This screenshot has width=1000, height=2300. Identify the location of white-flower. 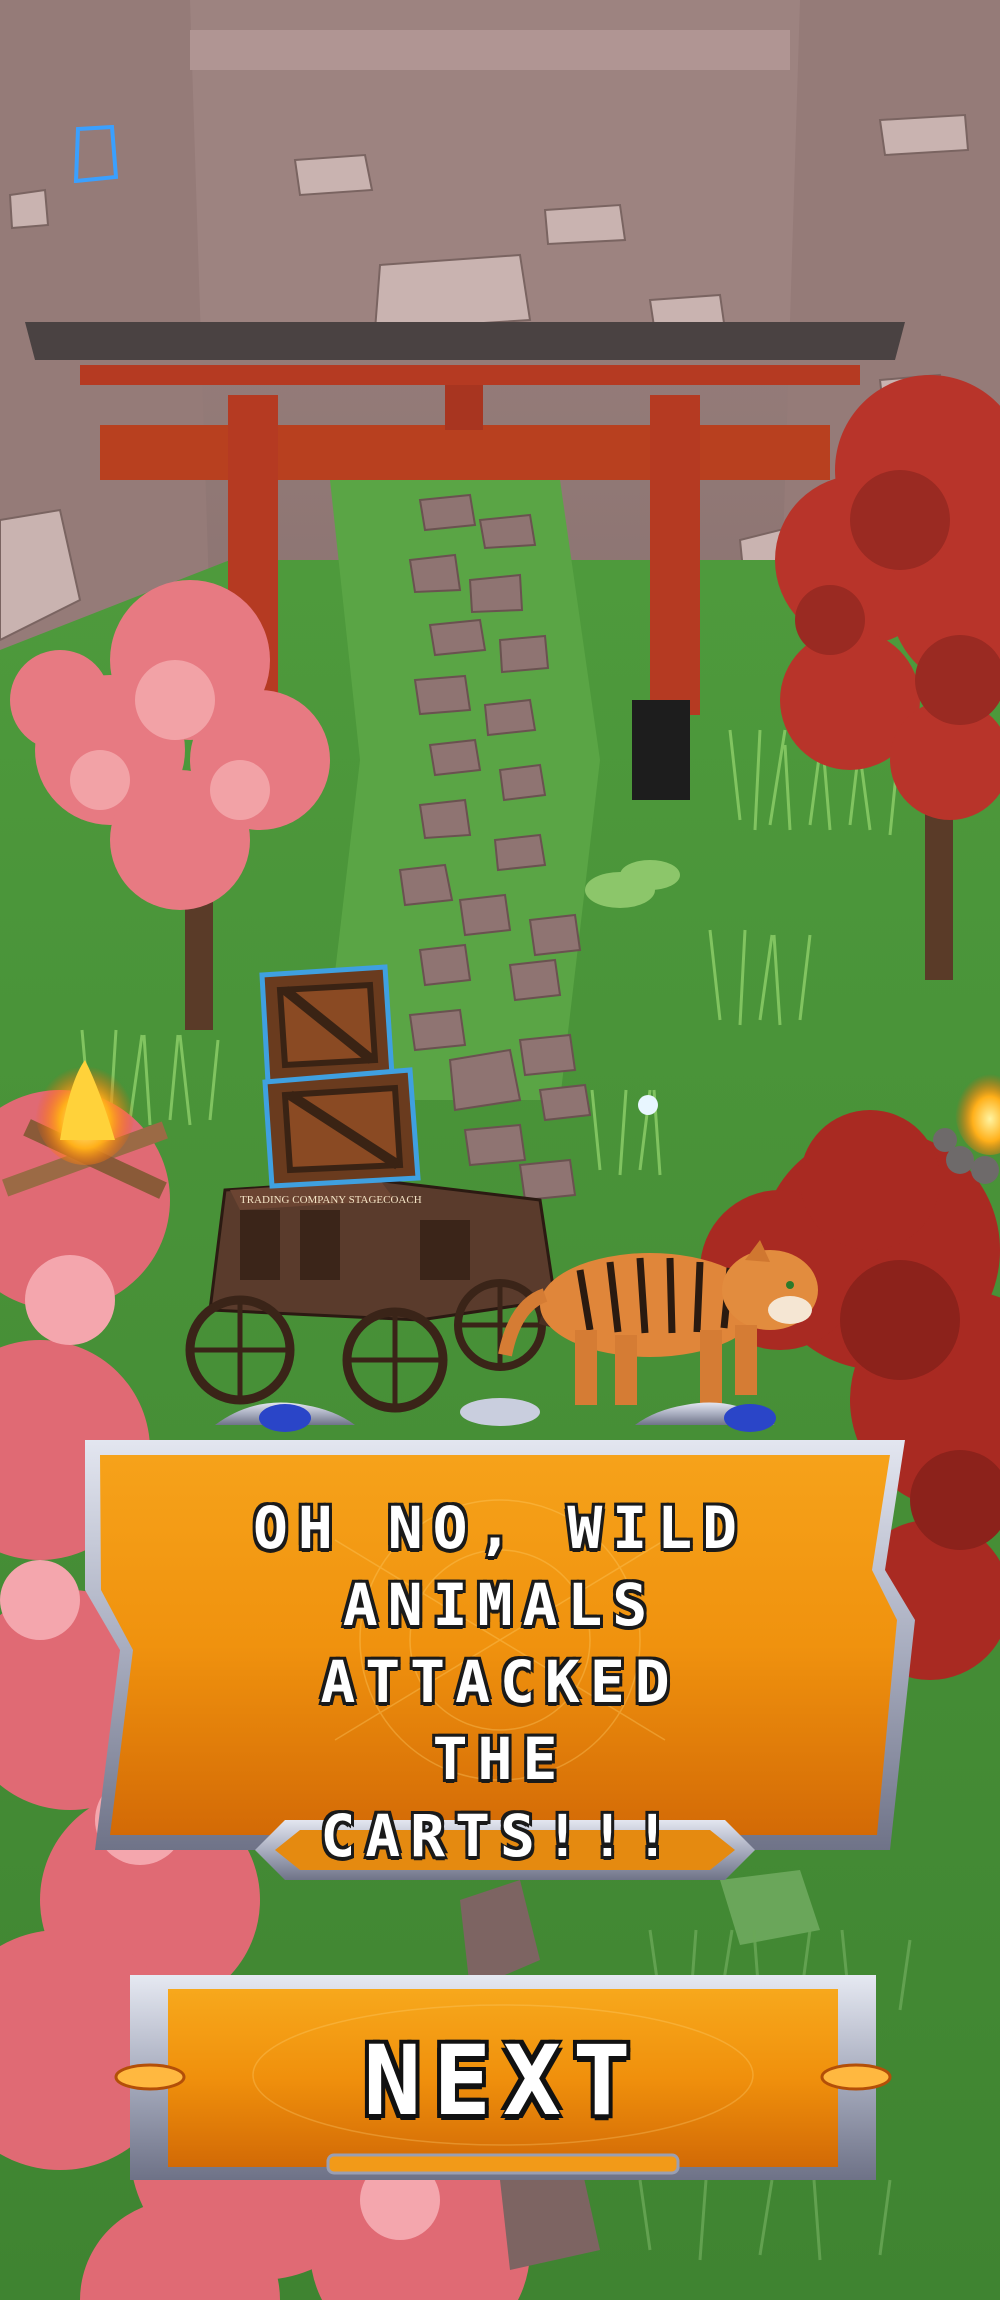
(648, 1105).